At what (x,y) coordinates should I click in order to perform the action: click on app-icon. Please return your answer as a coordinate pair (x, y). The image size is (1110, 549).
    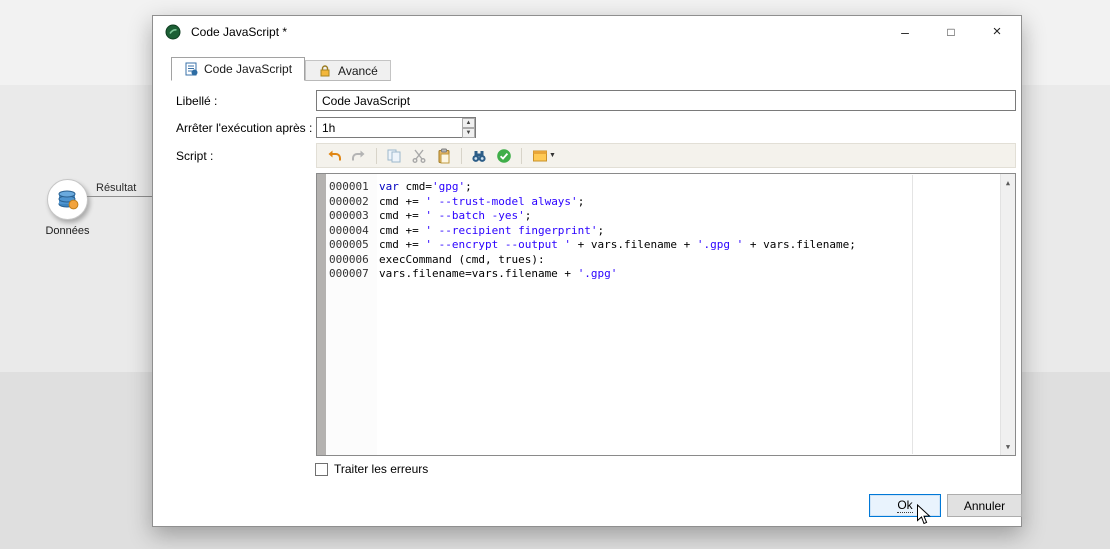
    Looking at the image, I should click on (173, 32).